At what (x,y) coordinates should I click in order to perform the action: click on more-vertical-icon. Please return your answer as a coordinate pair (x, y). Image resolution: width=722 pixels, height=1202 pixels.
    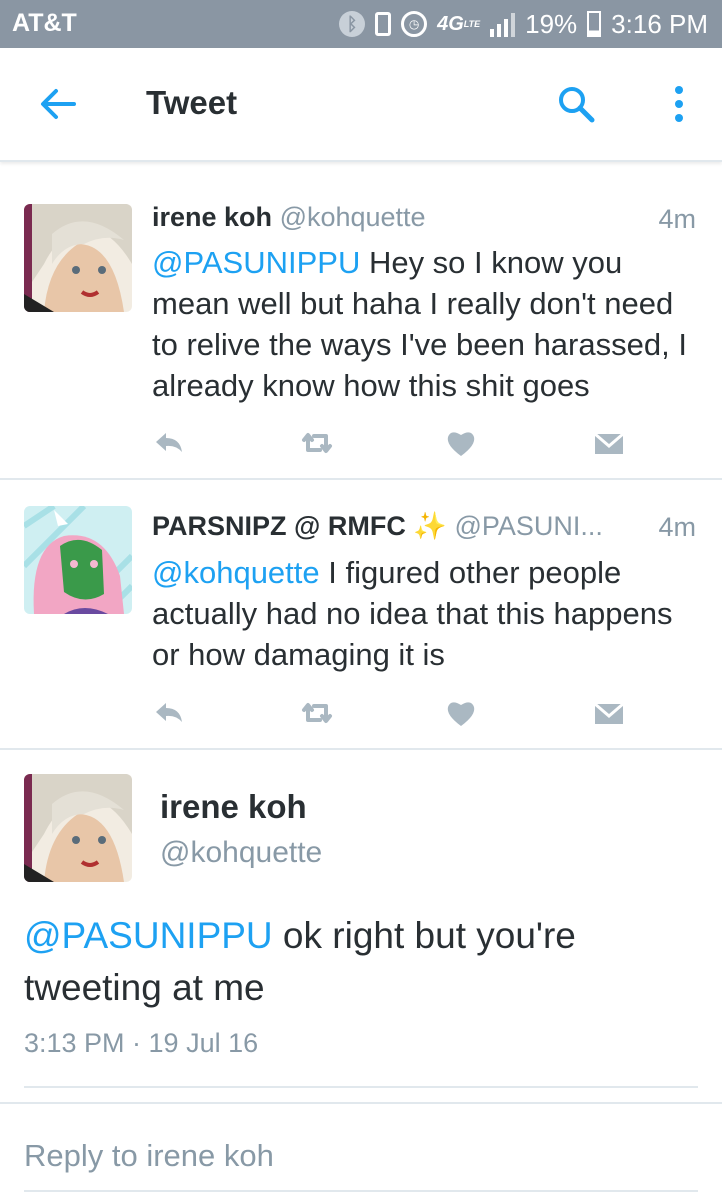
    Looking at the image, I should click on (679, 104).